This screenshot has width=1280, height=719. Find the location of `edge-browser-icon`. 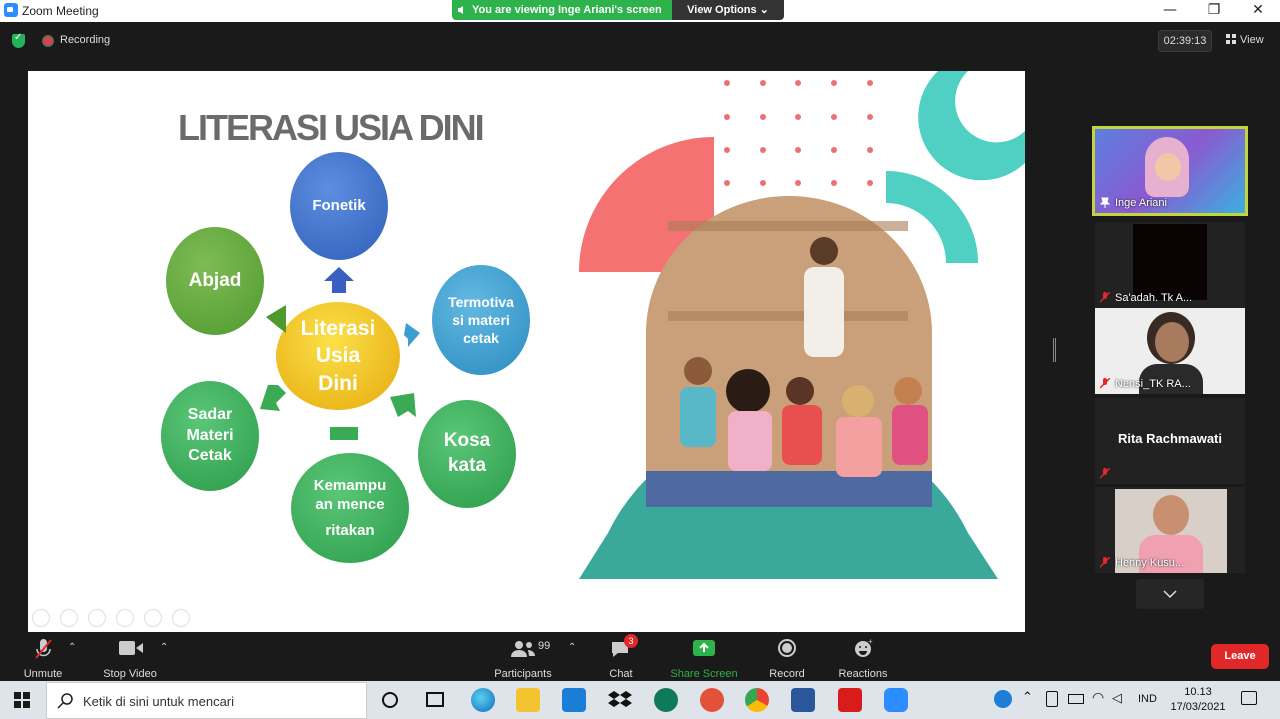

edge-browser-icon is located at coordinates (483, 700).